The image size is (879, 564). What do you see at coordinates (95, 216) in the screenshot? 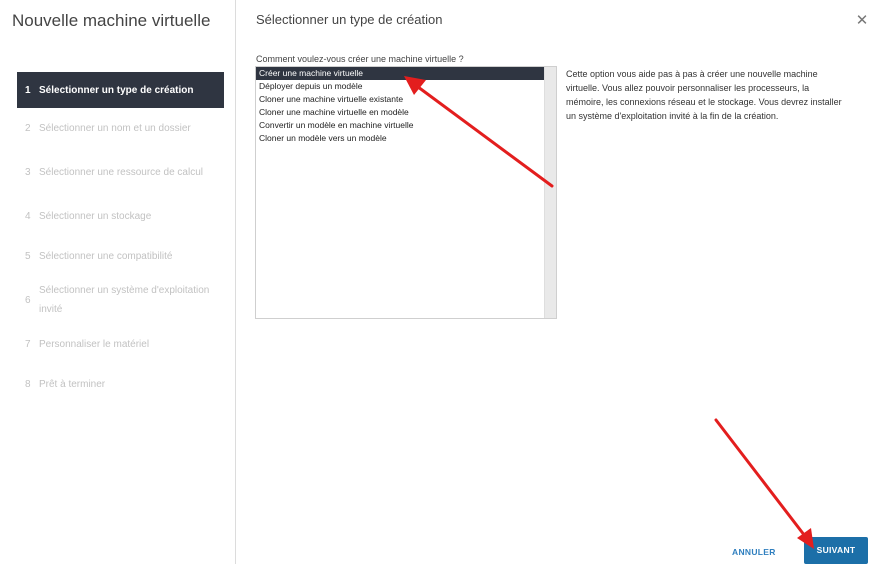
I see `step-label: Sélectionner un stockage` at bounding box center [95, 216].